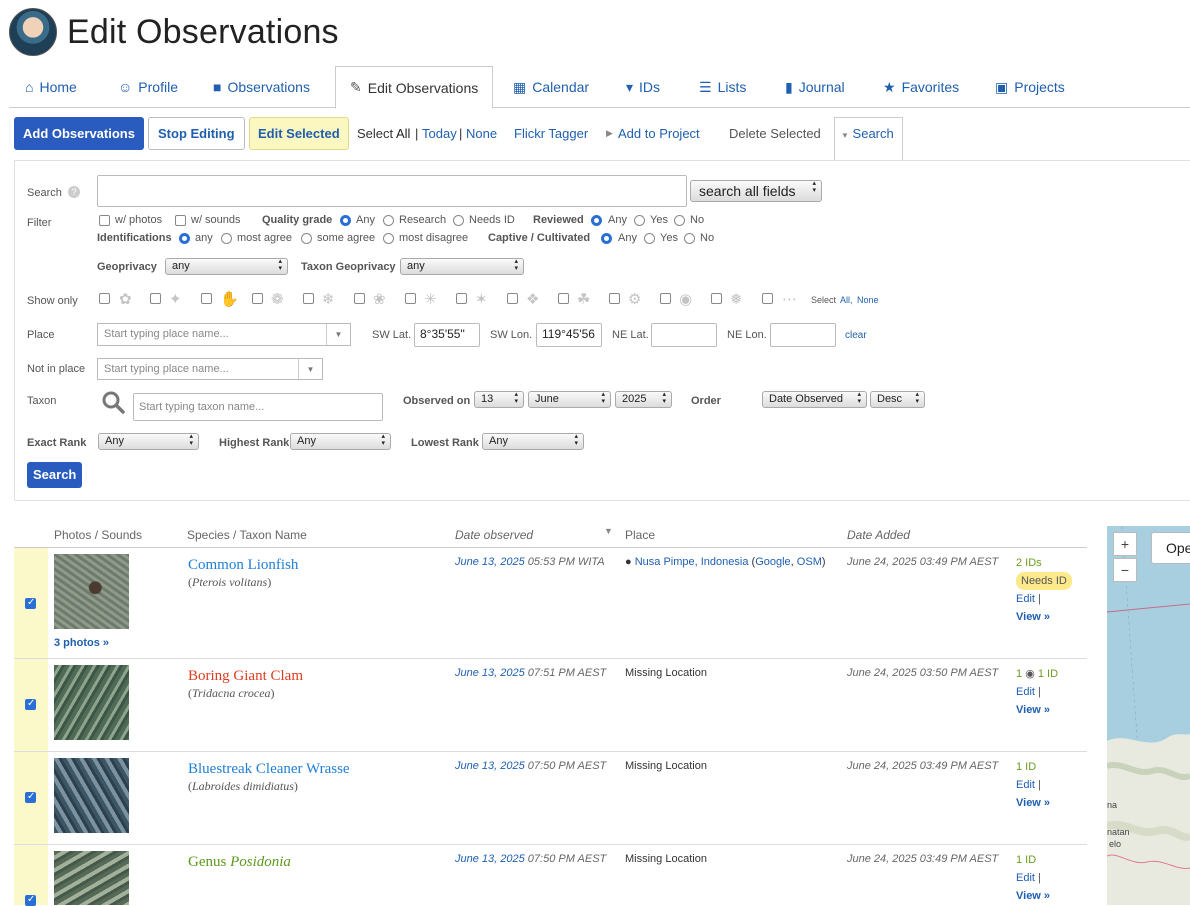  I want to click on iconic-plants-checkbox, so click(104, 298).